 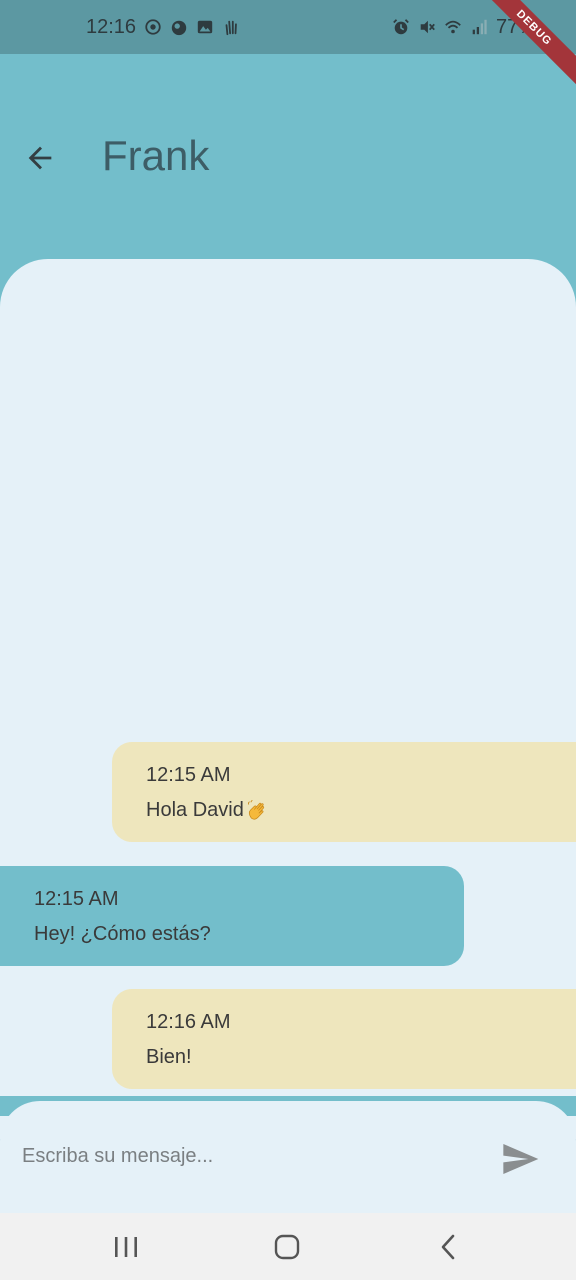 I want to click on message-input, so click(x=242, y=1156).